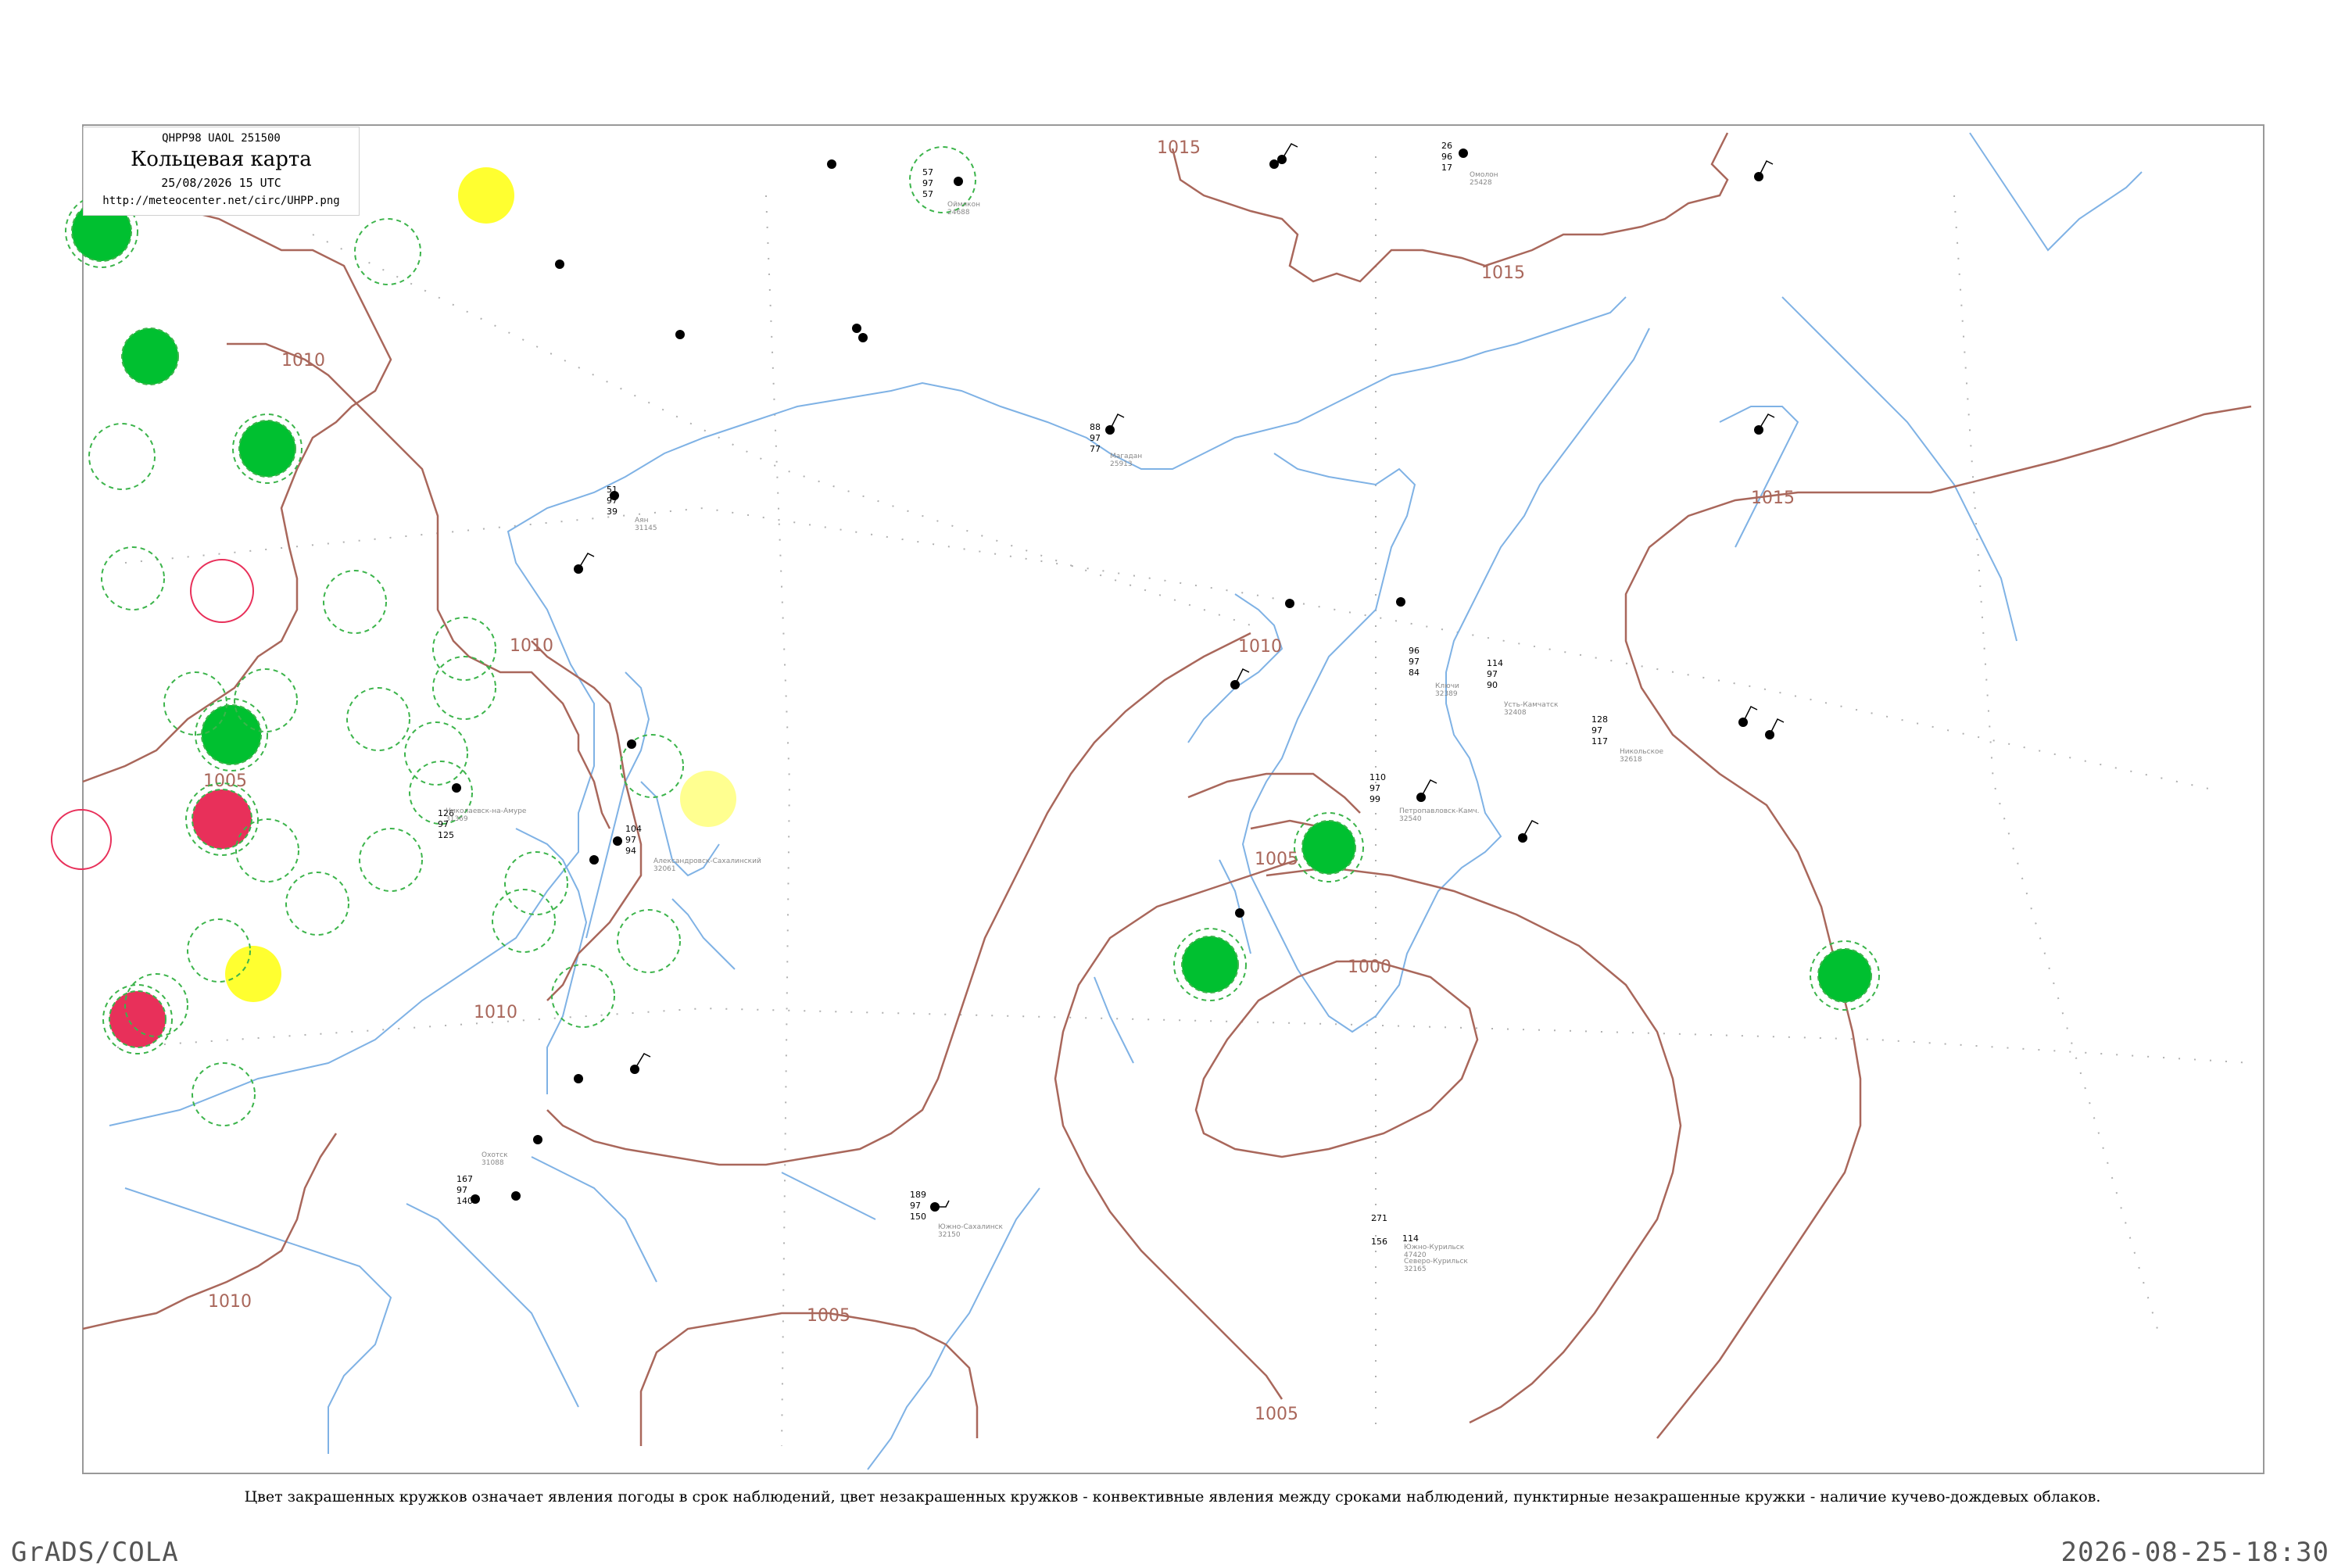 The height and width of the screenshot is (1568, 2345). What do you see at coordinates (1446, 168) in the screenshot?
I see `station-bot: 17` at bounding box center [1446, 168].